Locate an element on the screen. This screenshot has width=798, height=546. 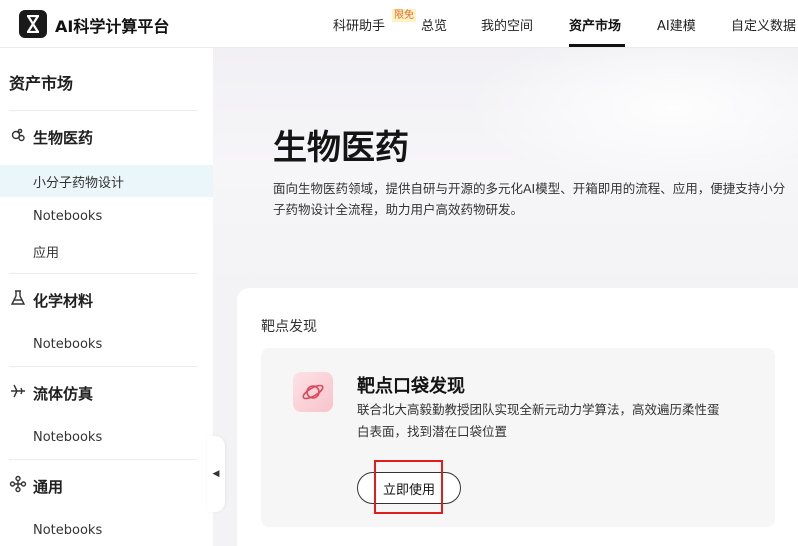
sidebar-category-general: 通用 is located at coordinates (36, 486).